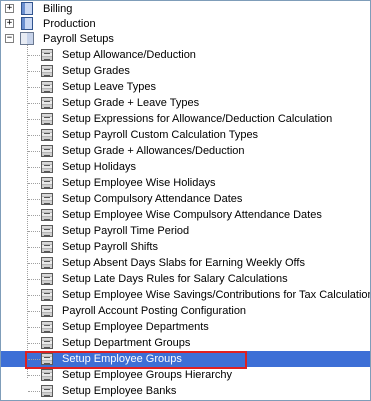 This screenshot has height=401, width=371. What do you see at coordinates (185, 39) in the screenshot?
I see `tree-node-payroll-setups: − Payroll Setups` at bounding box center [185, 39].